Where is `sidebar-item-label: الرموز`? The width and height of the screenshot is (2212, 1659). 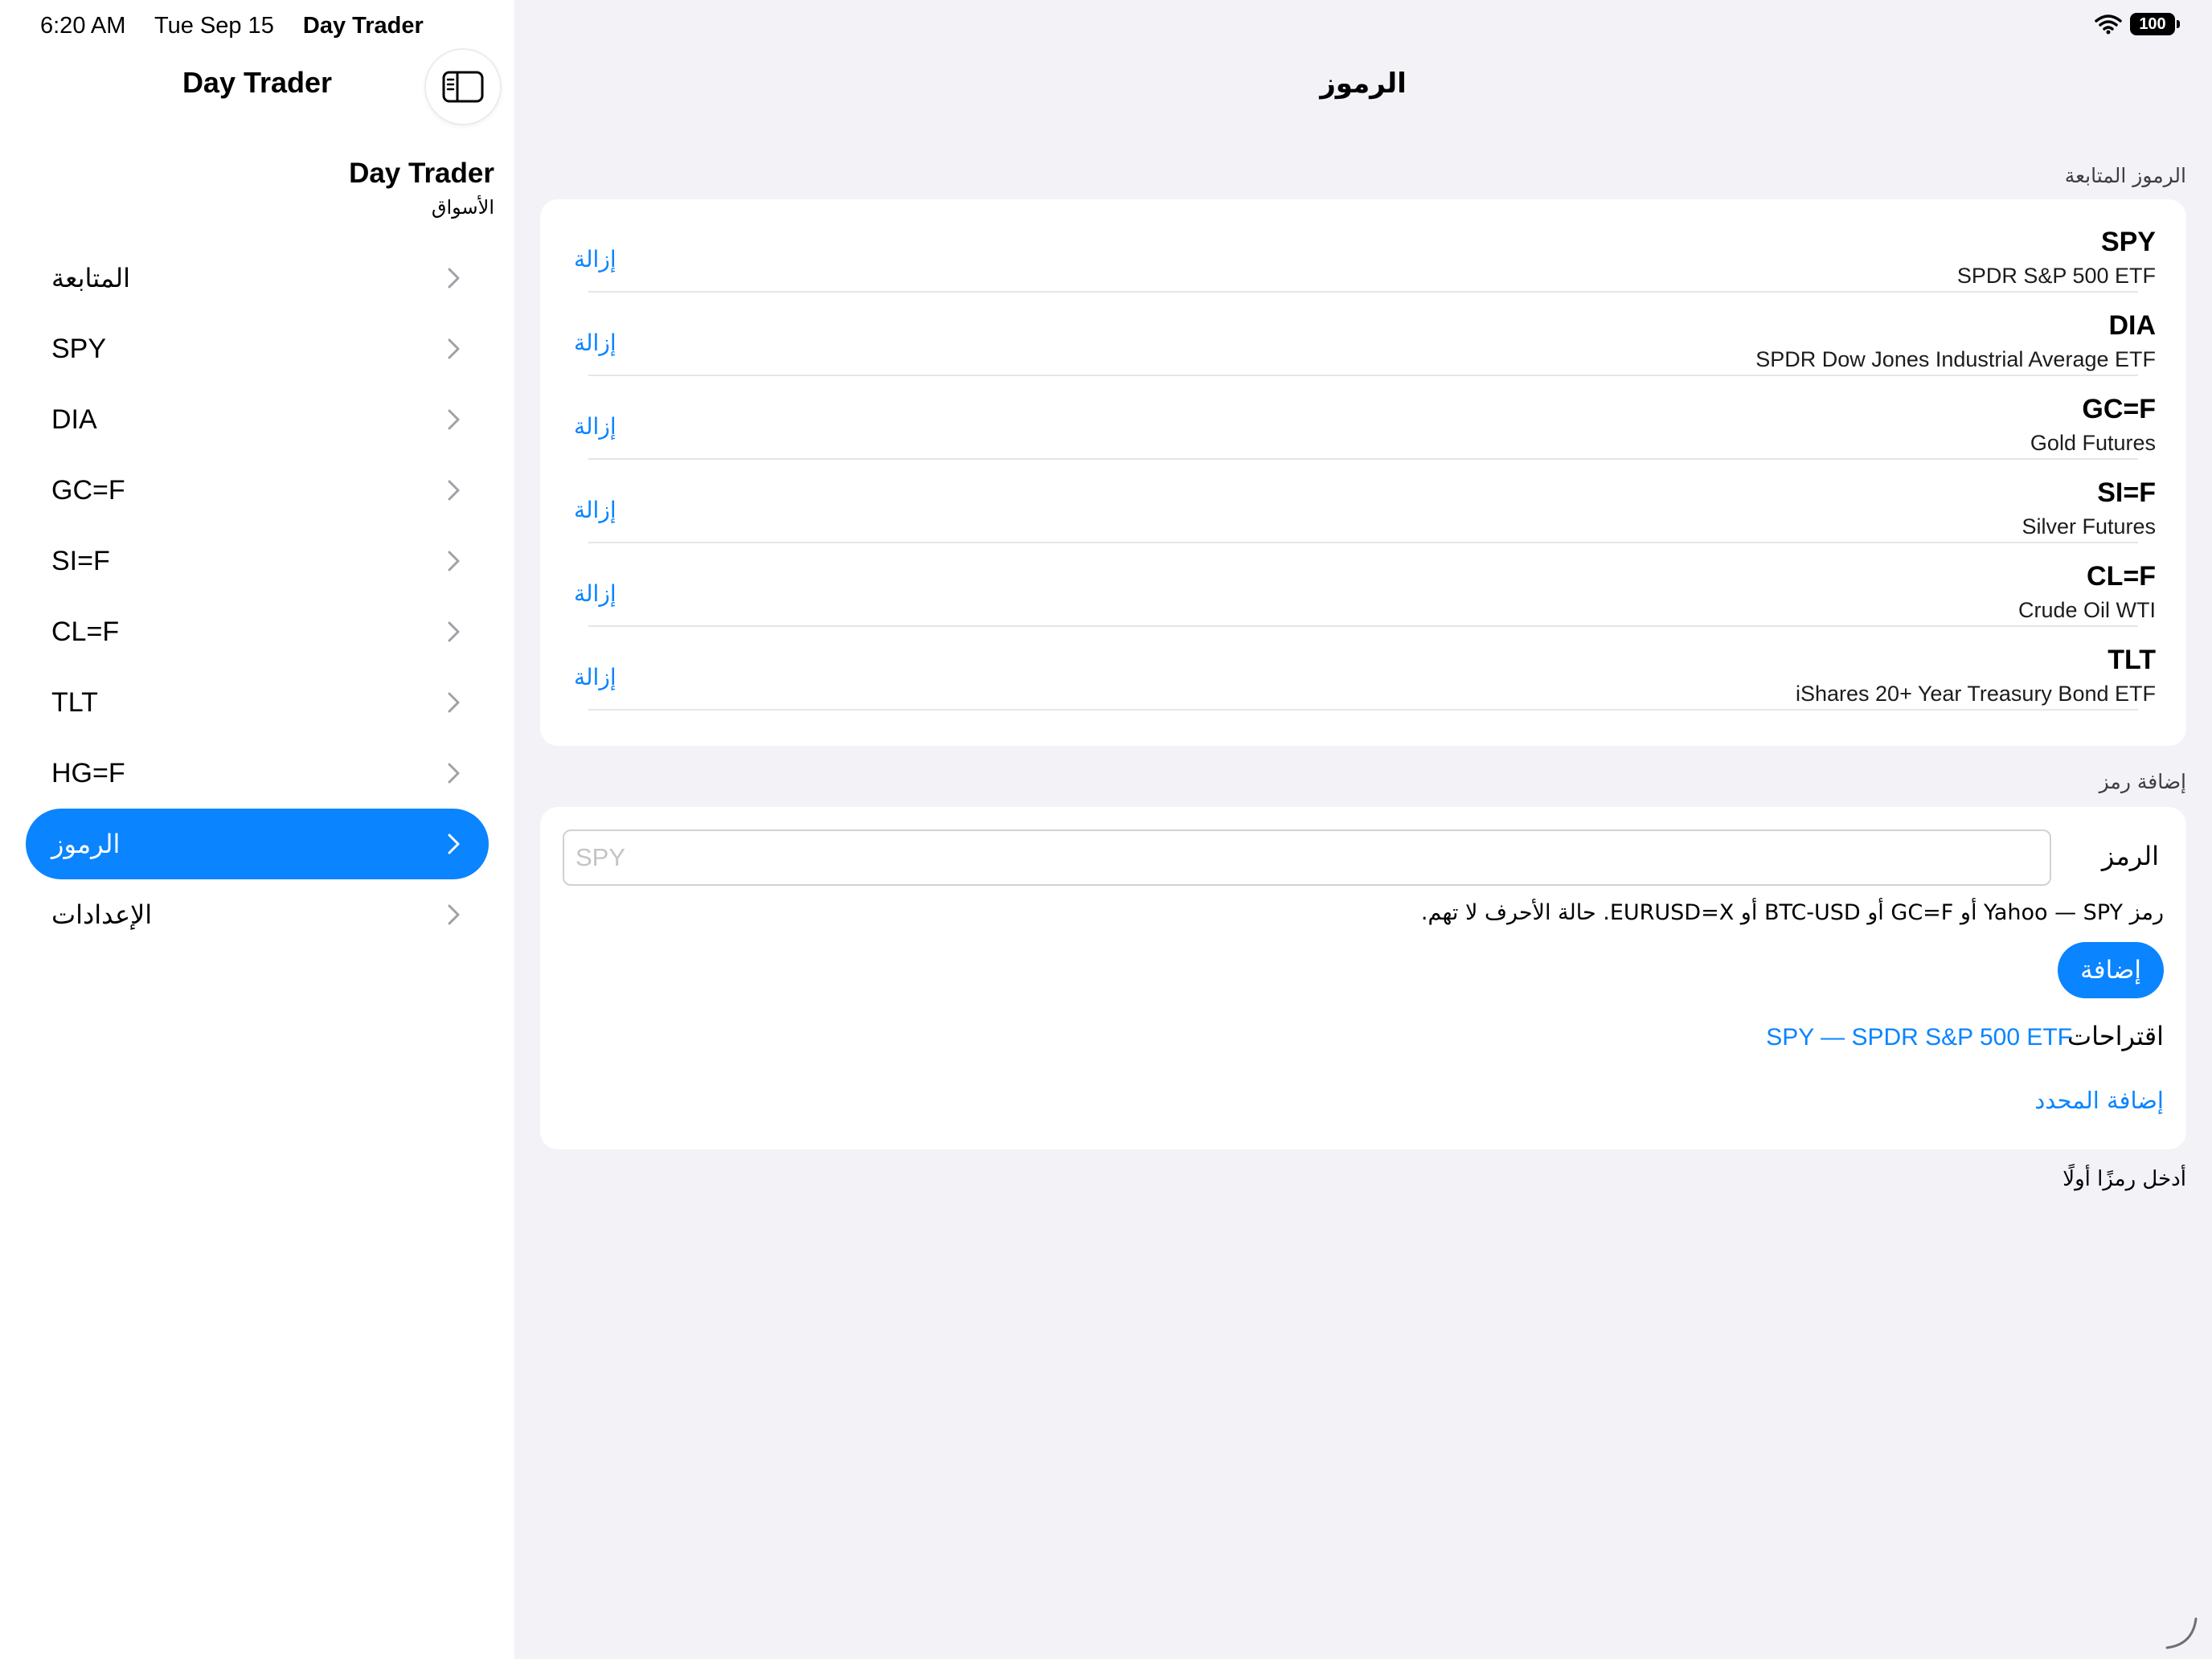 sidebar-item-label: الرموز is located at coordinates (86, 844).